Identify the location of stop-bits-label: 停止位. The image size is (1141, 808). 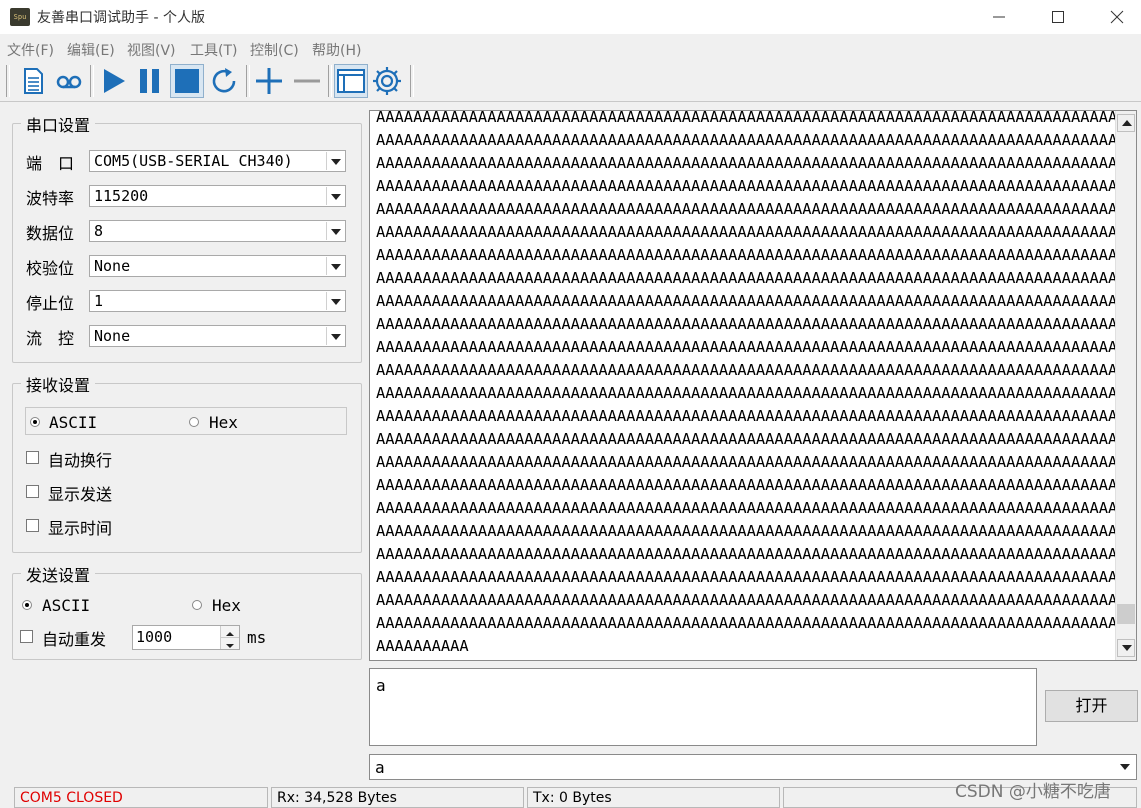
(50, 303).